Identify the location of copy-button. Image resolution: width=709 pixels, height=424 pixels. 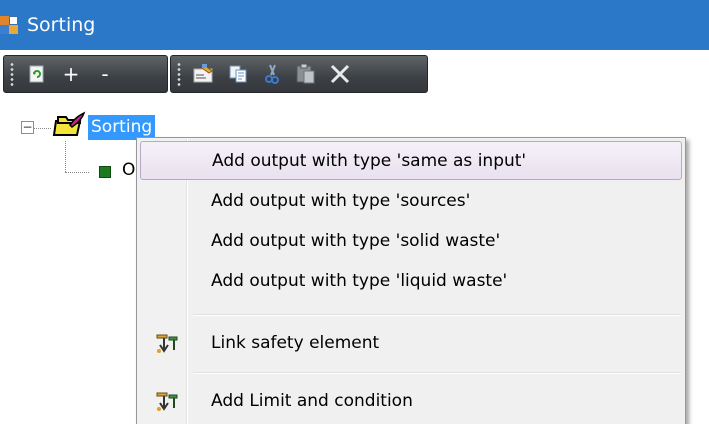
(238, 74).